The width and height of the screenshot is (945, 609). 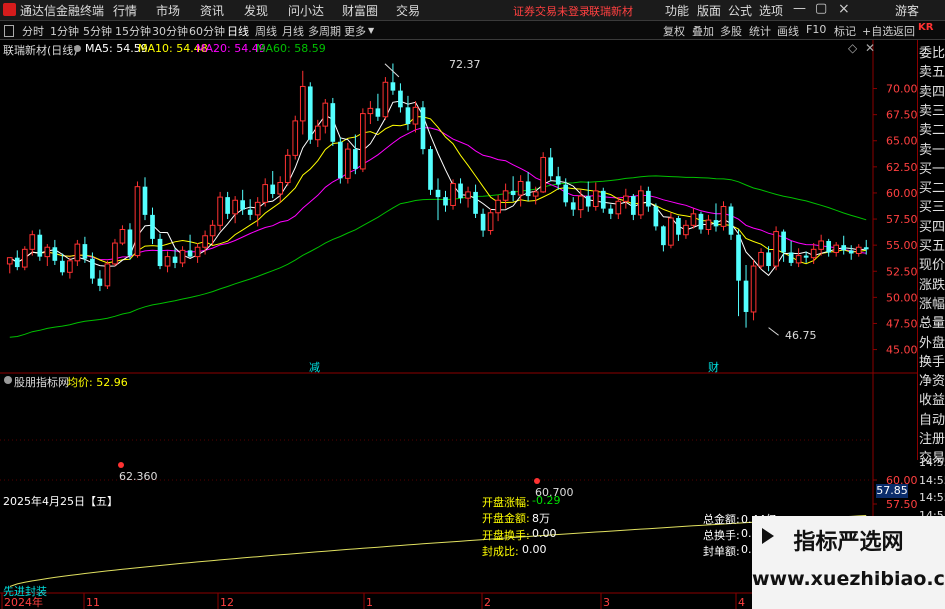 I want to click on quote-label-3: 卖三, so click(x=932, y=111).